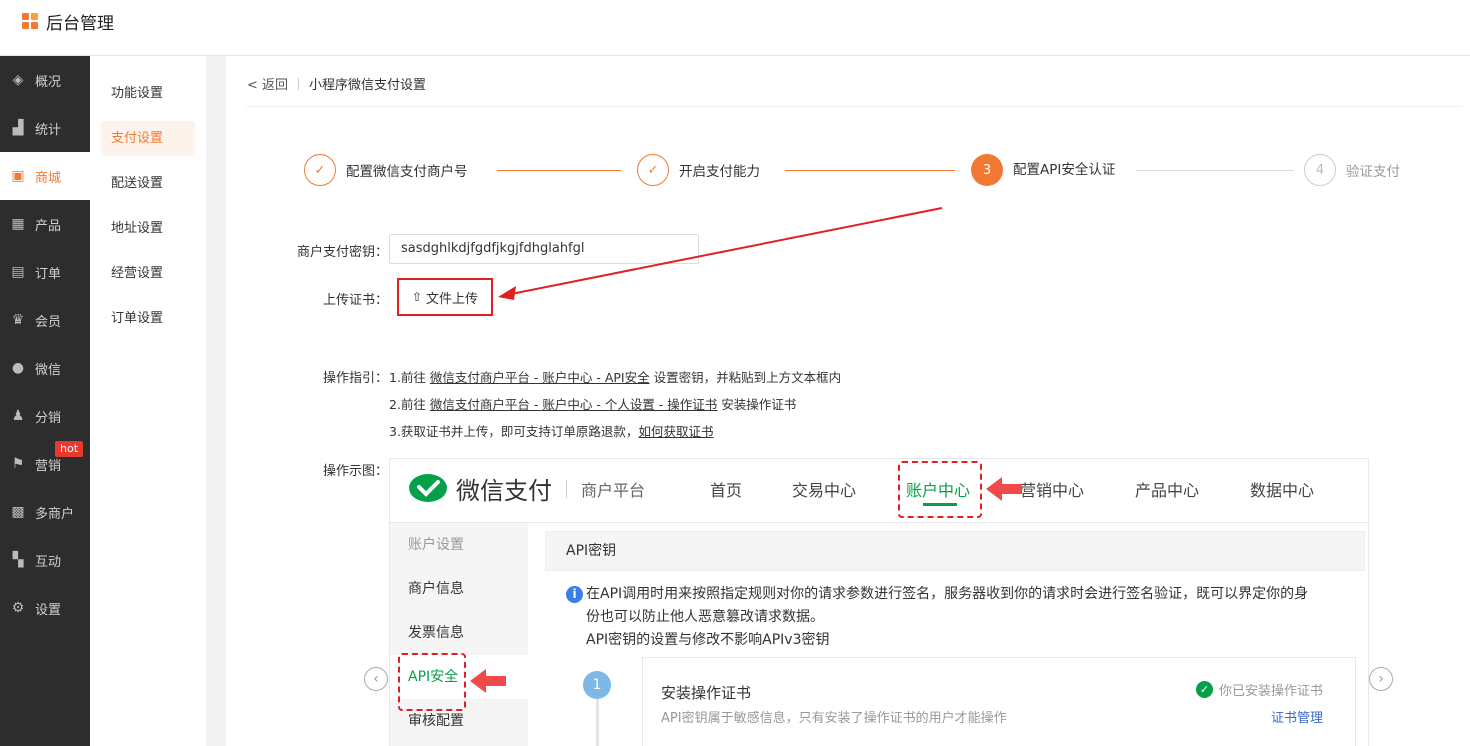  What do you see at coordinates (1320, 170) in the screenshot?
I see `step-number: 4` at bounding box center [1320, 170].